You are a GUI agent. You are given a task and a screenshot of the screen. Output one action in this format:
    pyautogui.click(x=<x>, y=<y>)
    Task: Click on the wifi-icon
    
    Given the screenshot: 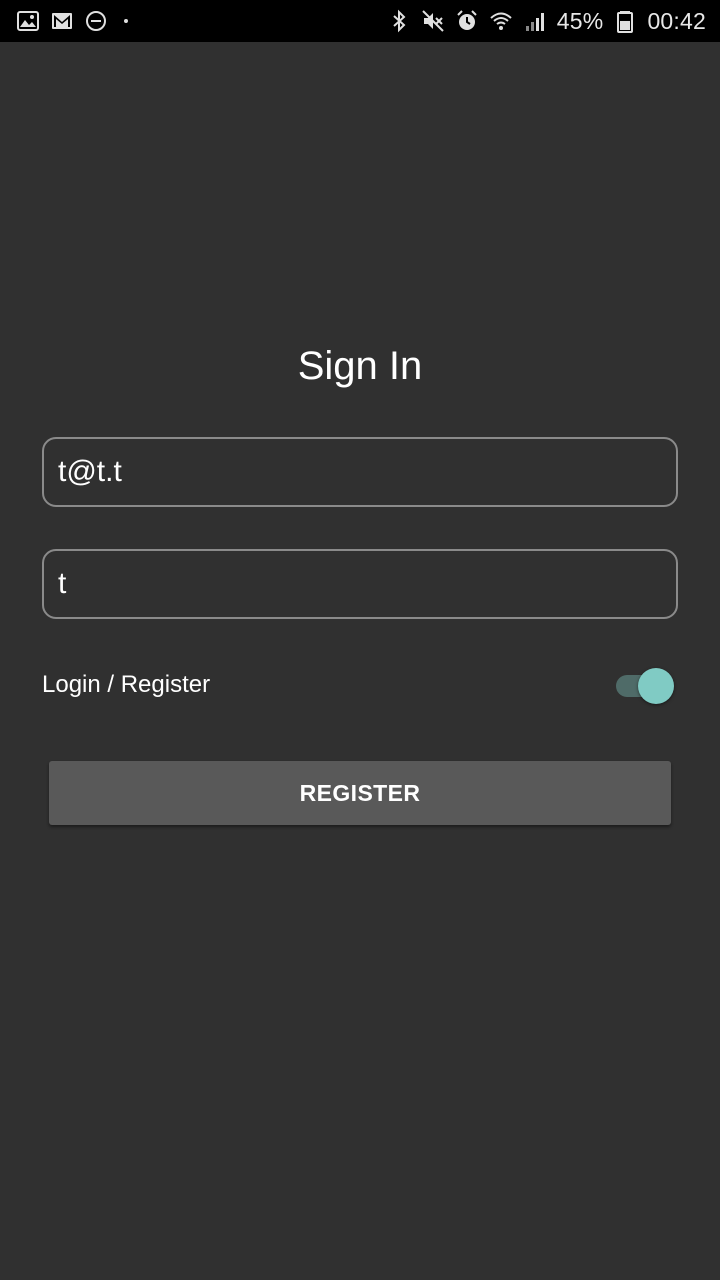 What is the action you would take?
    pyautogui.click(x=501, y=21)
    